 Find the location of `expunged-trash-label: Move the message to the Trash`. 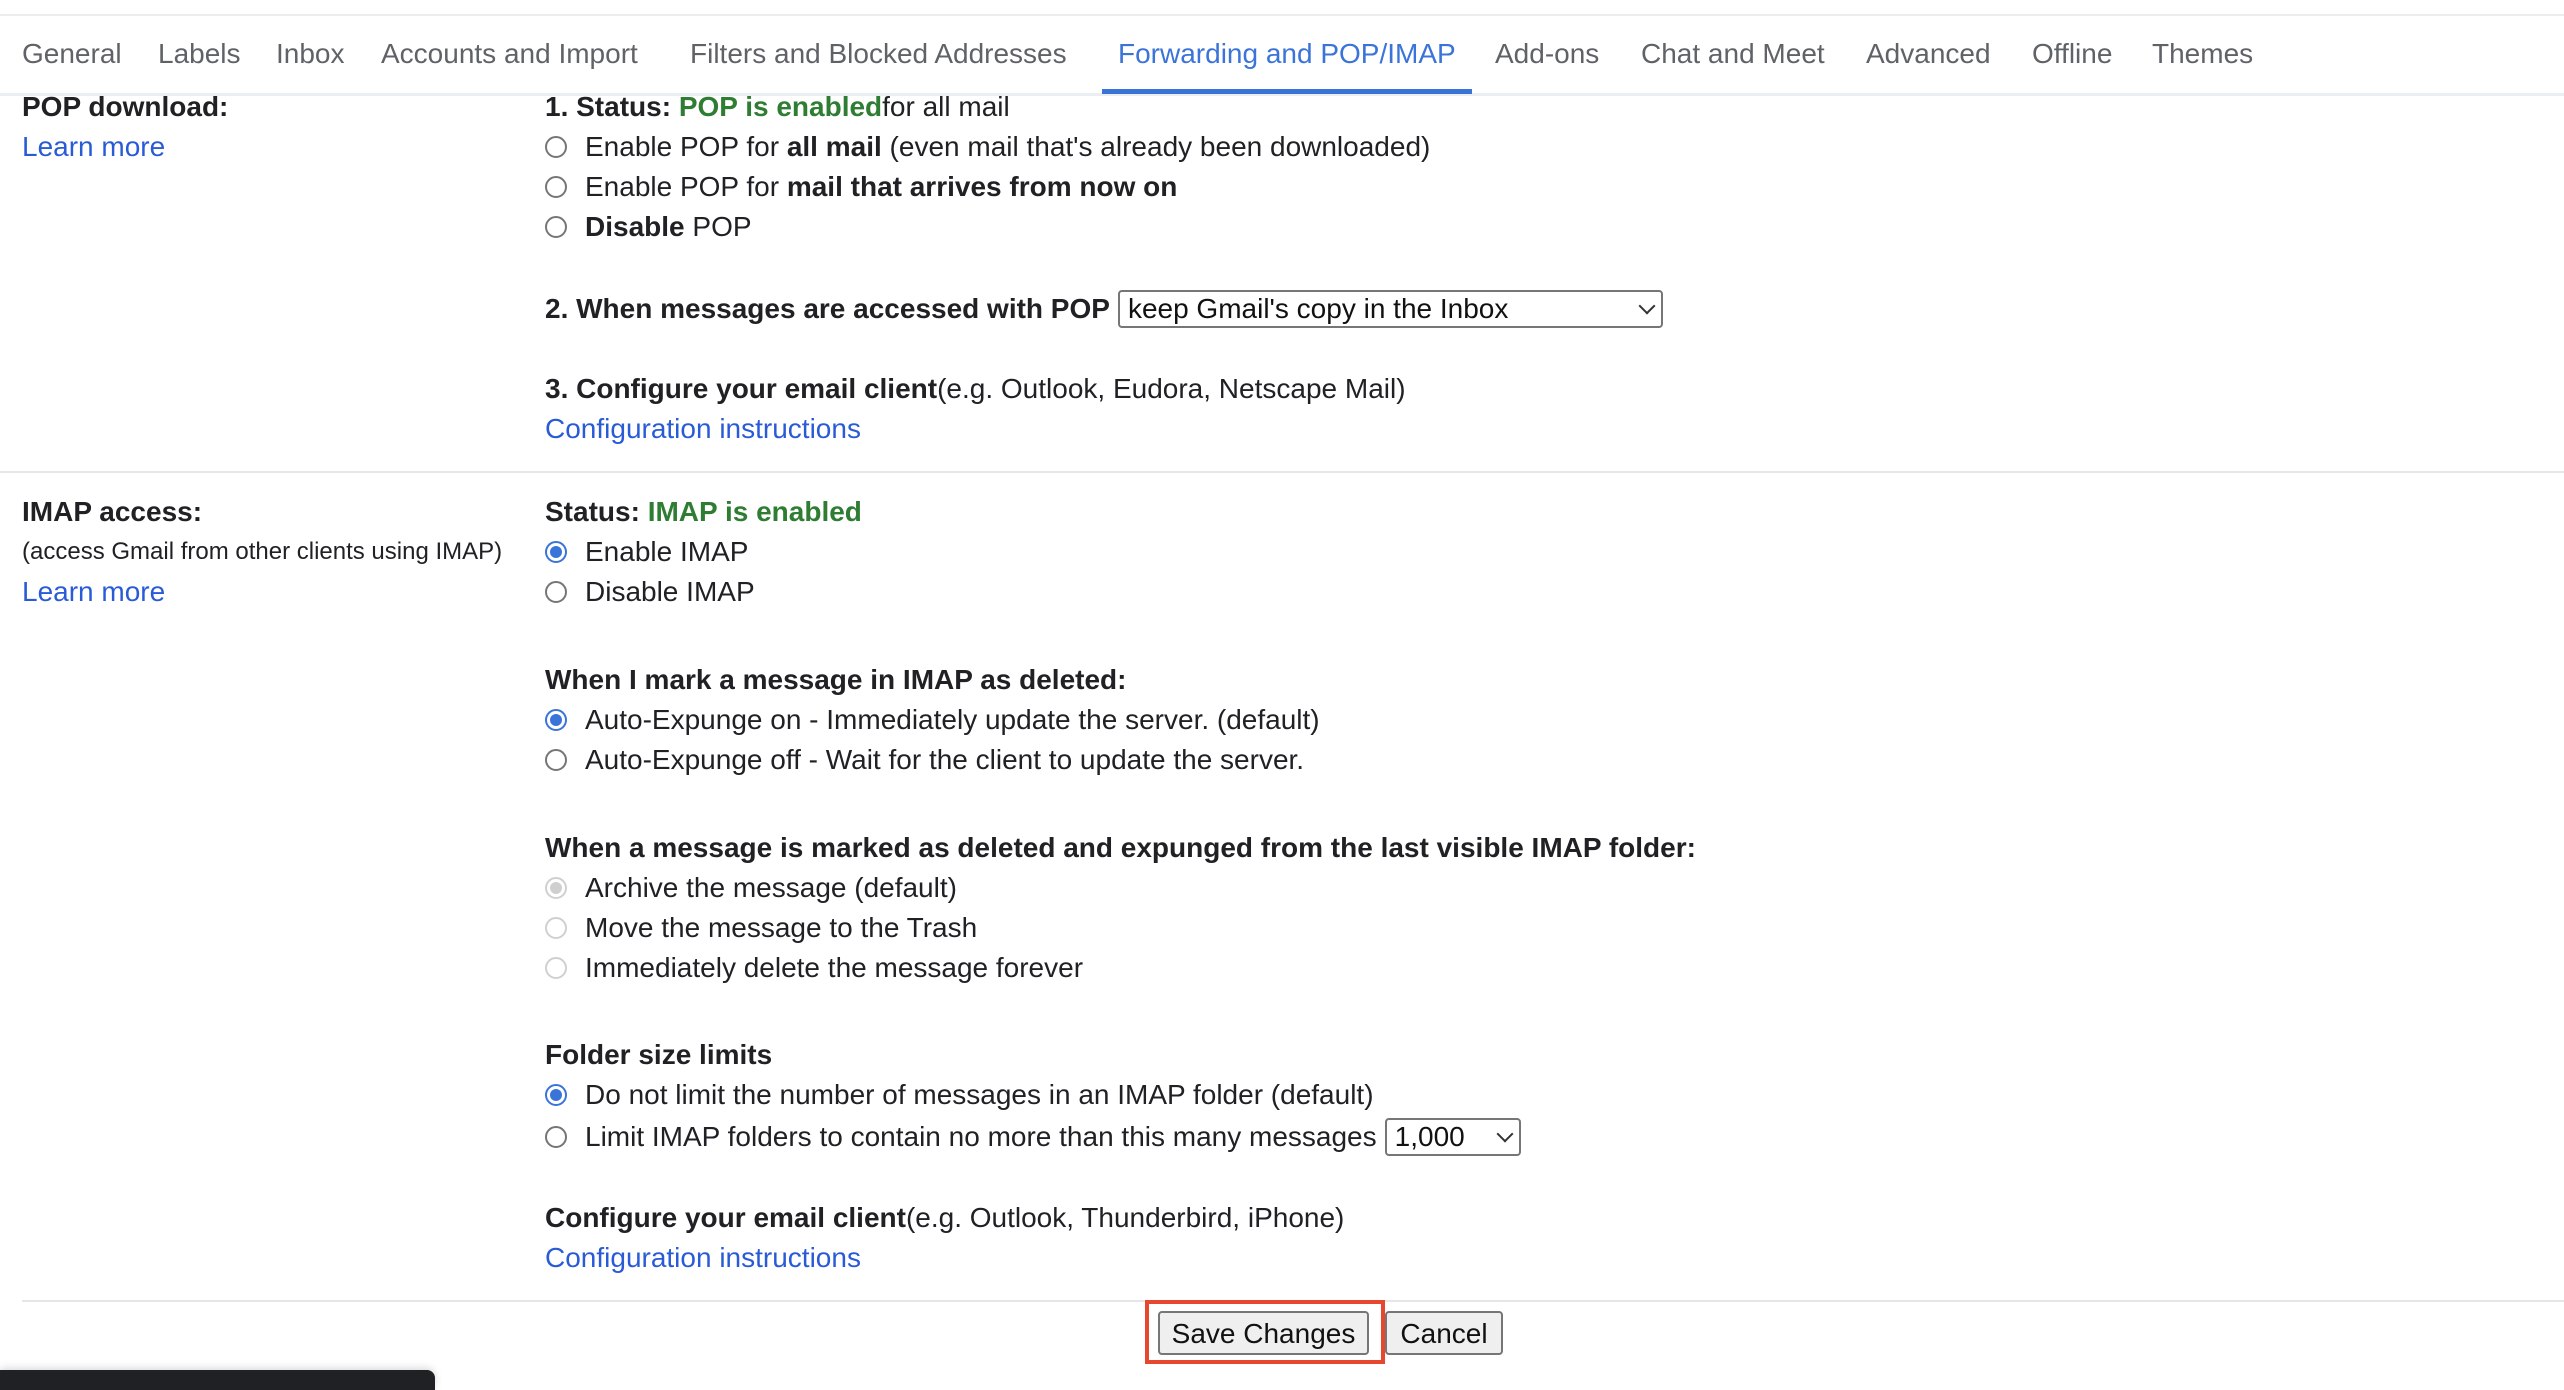

expunged-trash-label: Move the message to the Trash is located at coordinates (781, 927).